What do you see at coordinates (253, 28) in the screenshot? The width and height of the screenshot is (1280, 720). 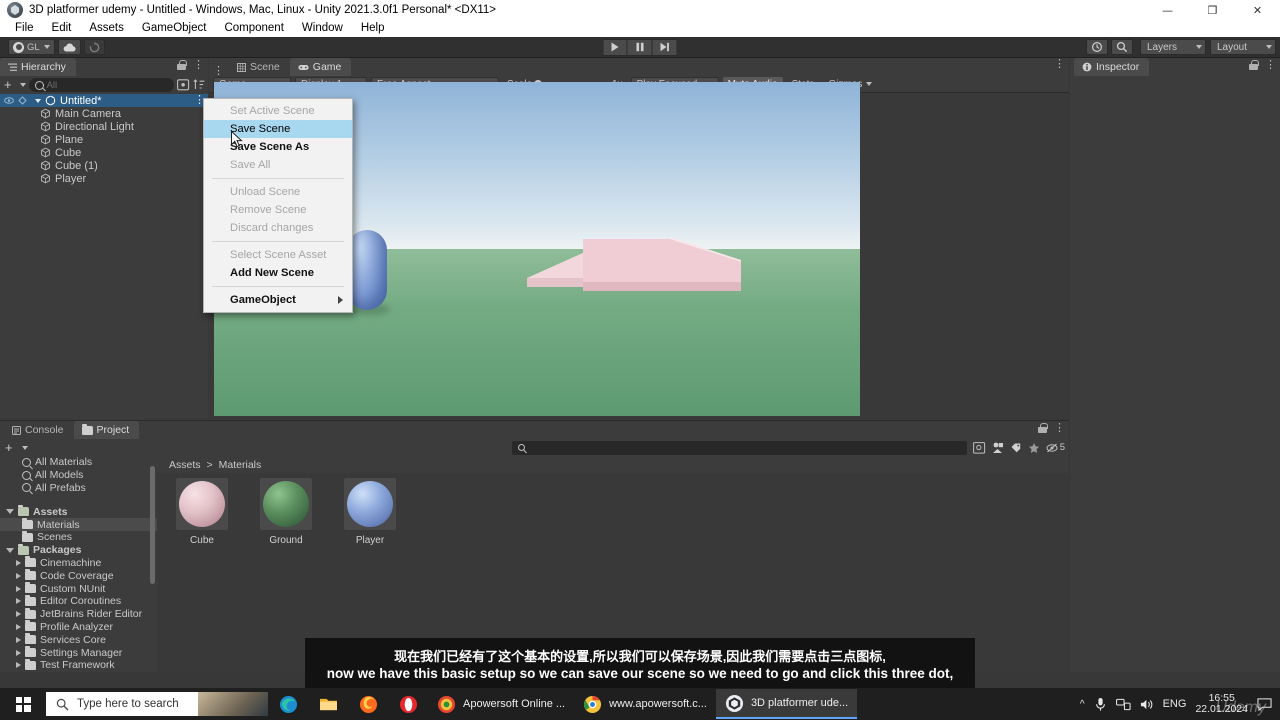 I see `menu-component: Component` at bounding box center [253, 28].